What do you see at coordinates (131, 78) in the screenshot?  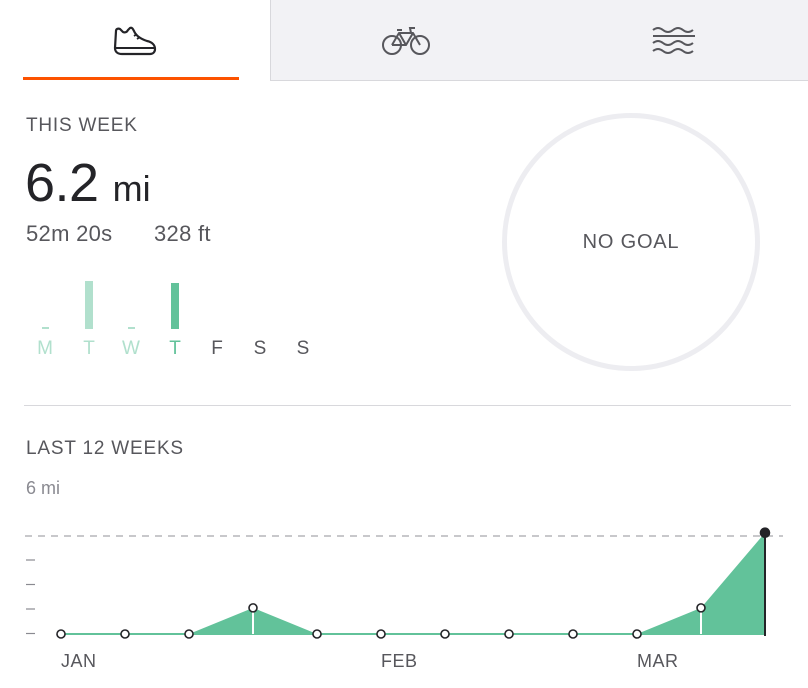 I see `active-tab-indicator` at bounding box center [131, 78].